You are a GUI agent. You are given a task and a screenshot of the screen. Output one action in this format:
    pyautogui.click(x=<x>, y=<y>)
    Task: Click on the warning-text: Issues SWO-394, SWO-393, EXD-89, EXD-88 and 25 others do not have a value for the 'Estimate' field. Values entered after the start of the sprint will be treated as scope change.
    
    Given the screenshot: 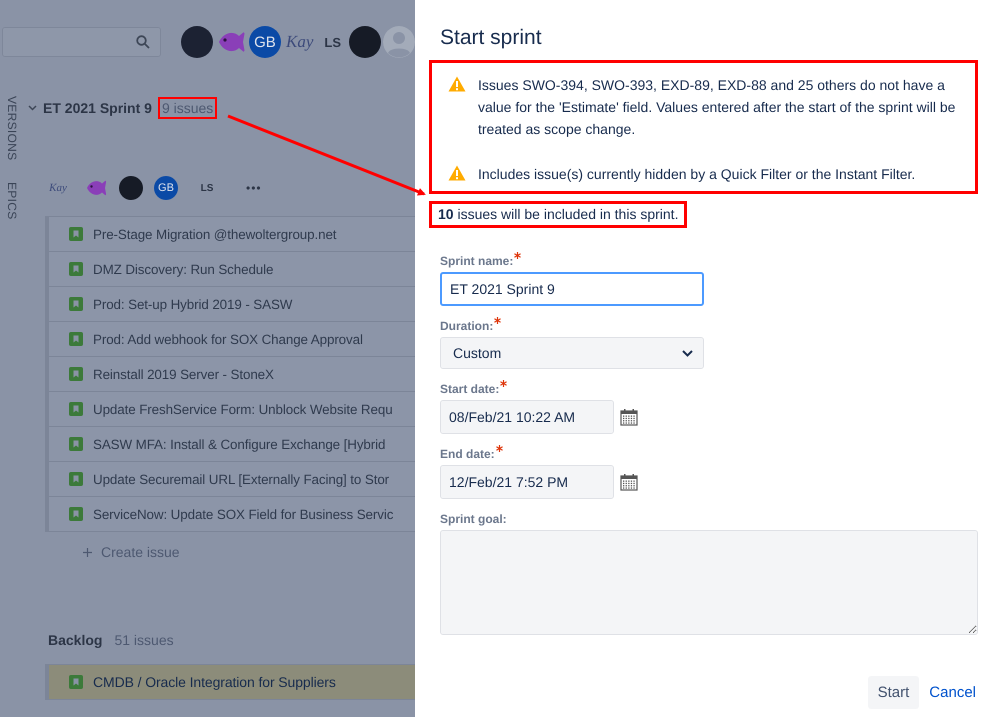 What is the action you would take?
    pyautogui.click(x=717, y=107)
    